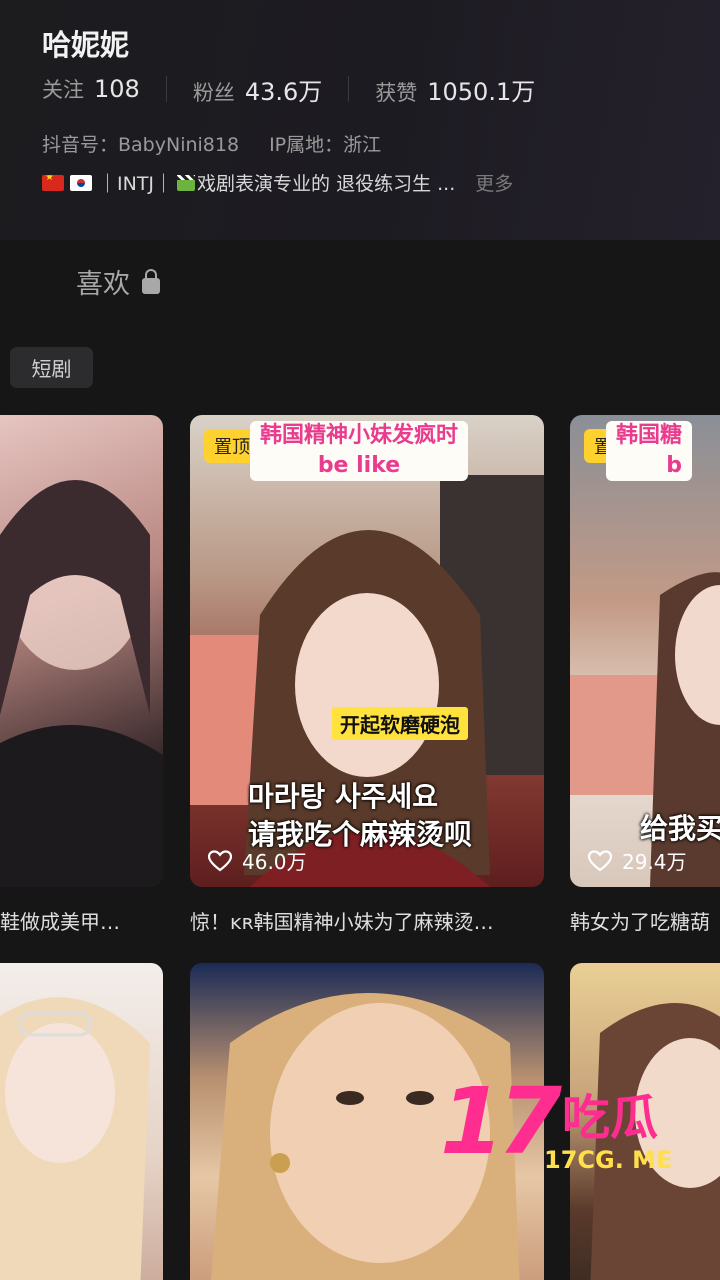 The image size is (720, 1280). Describe the element at coordinates (117, 89) in the screenshot. I see `following-count: 108` at that location.